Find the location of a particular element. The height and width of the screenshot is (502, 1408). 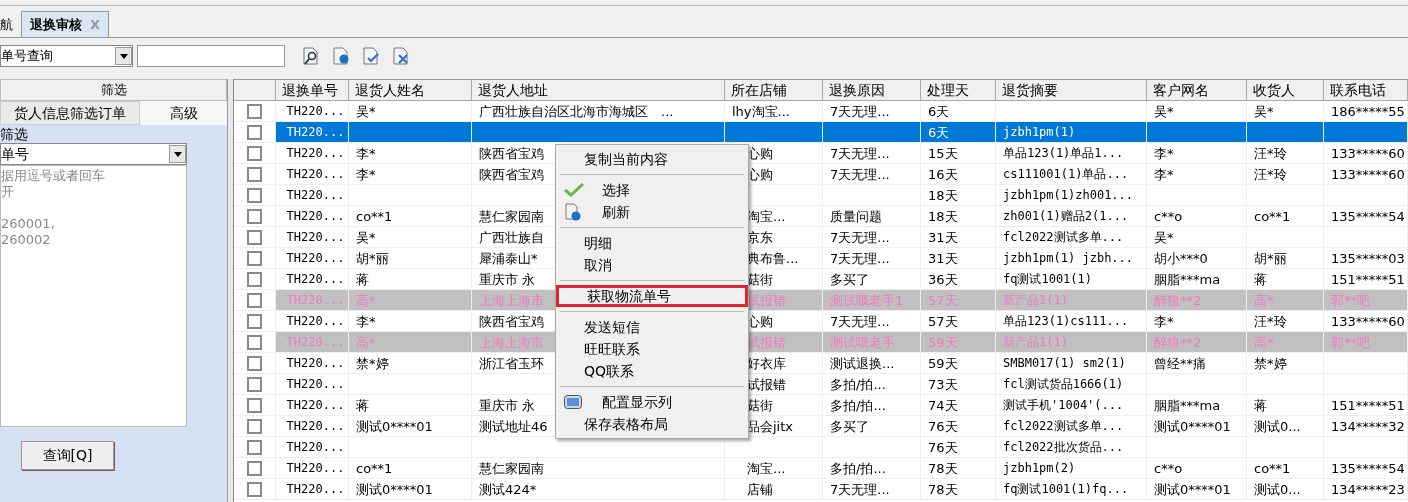

table-cell: 胡小***0 is located at coordinates (1197, 258).